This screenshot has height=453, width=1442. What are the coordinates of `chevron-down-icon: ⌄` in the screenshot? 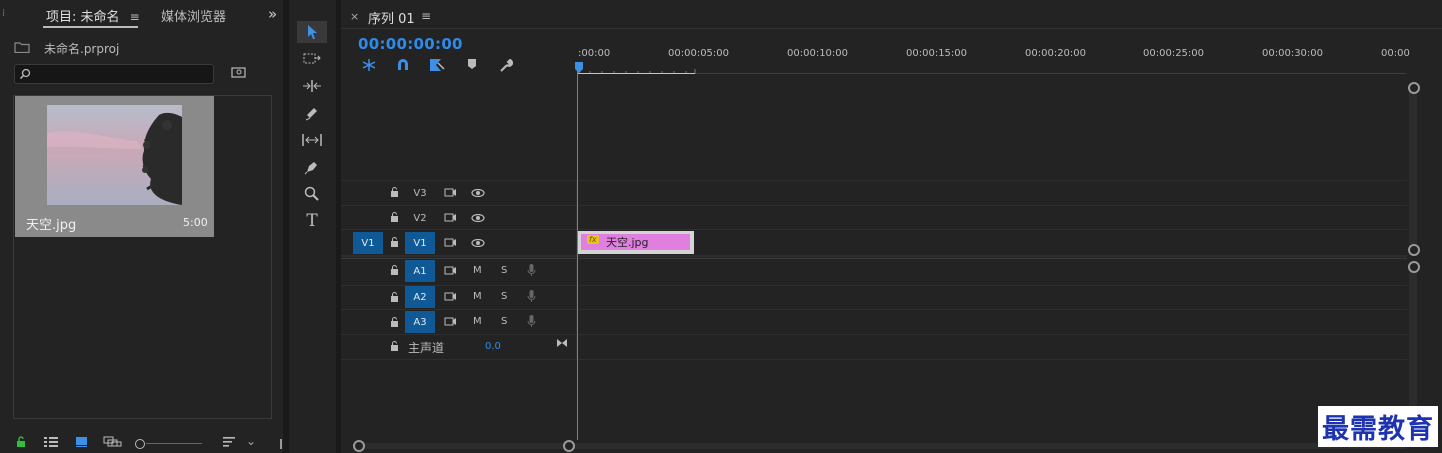 It's located at (251, 441).